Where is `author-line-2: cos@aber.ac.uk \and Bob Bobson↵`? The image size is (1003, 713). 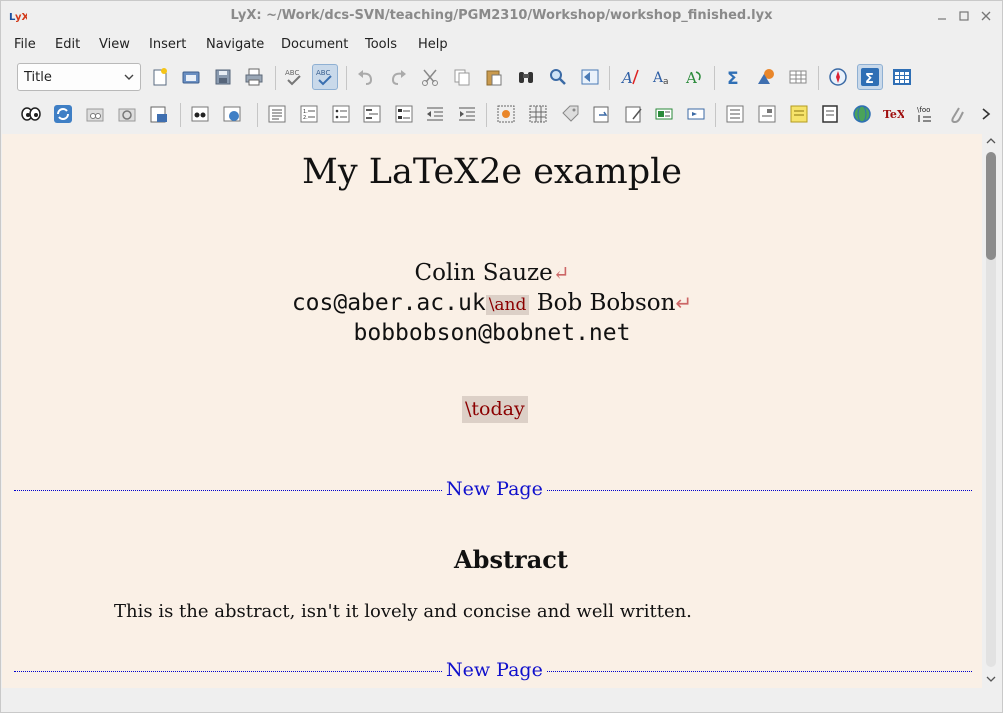
author-line-2: cos@aber.ac.uk \and Bob Bobson↵ is located at coordinates (492, 303).